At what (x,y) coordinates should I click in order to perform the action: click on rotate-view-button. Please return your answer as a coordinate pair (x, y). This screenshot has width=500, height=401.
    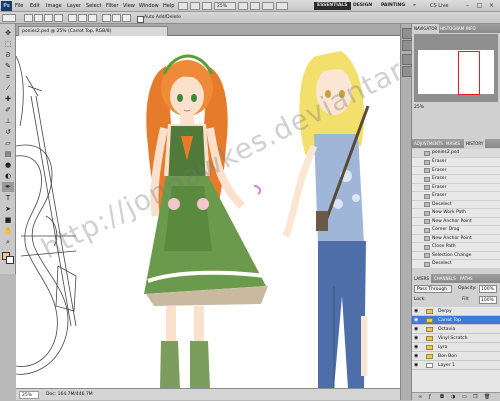
    Looking at the image, I should click on (255, 6).